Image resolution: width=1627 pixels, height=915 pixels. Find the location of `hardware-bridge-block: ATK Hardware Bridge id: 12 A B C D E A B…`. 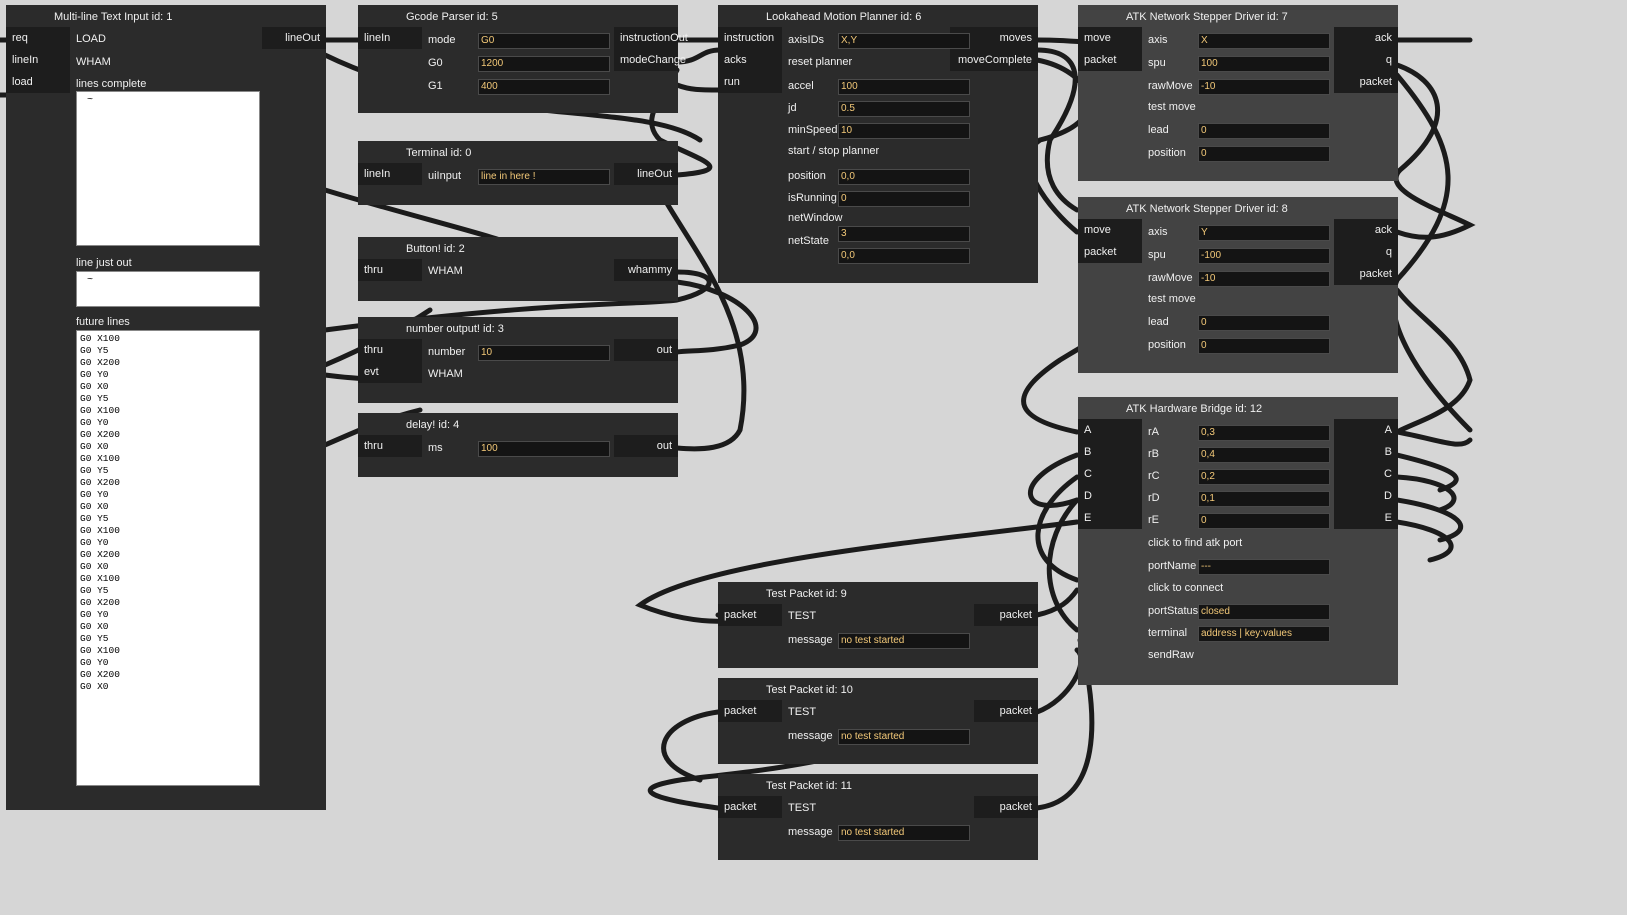

hardware-bridge-block: ATK Hardware Bridge id: 12 A B C D E A B… is located at coordinates (1238, 541).